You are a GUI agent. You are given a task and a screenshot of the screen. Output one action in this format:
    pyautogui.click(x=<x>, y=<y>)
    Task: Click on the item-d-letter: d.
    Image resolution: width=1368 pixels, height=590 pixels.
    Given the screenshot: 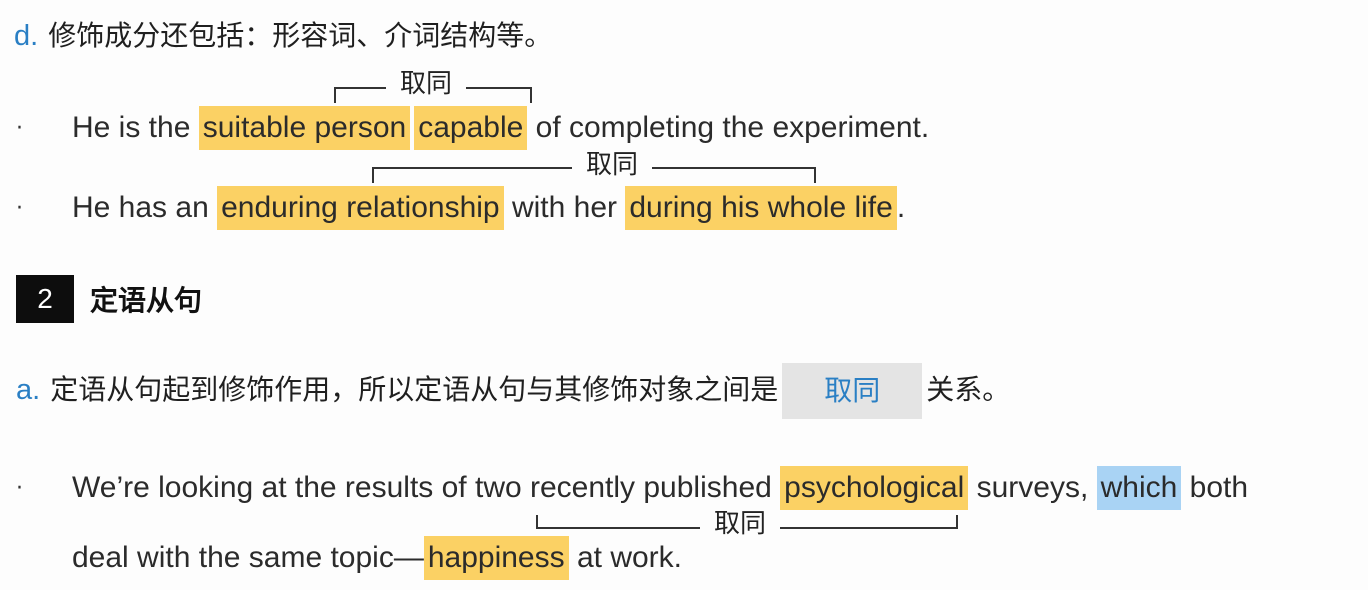 What is the action you would take?
    pyautogui.click(x=26, y=36)
    